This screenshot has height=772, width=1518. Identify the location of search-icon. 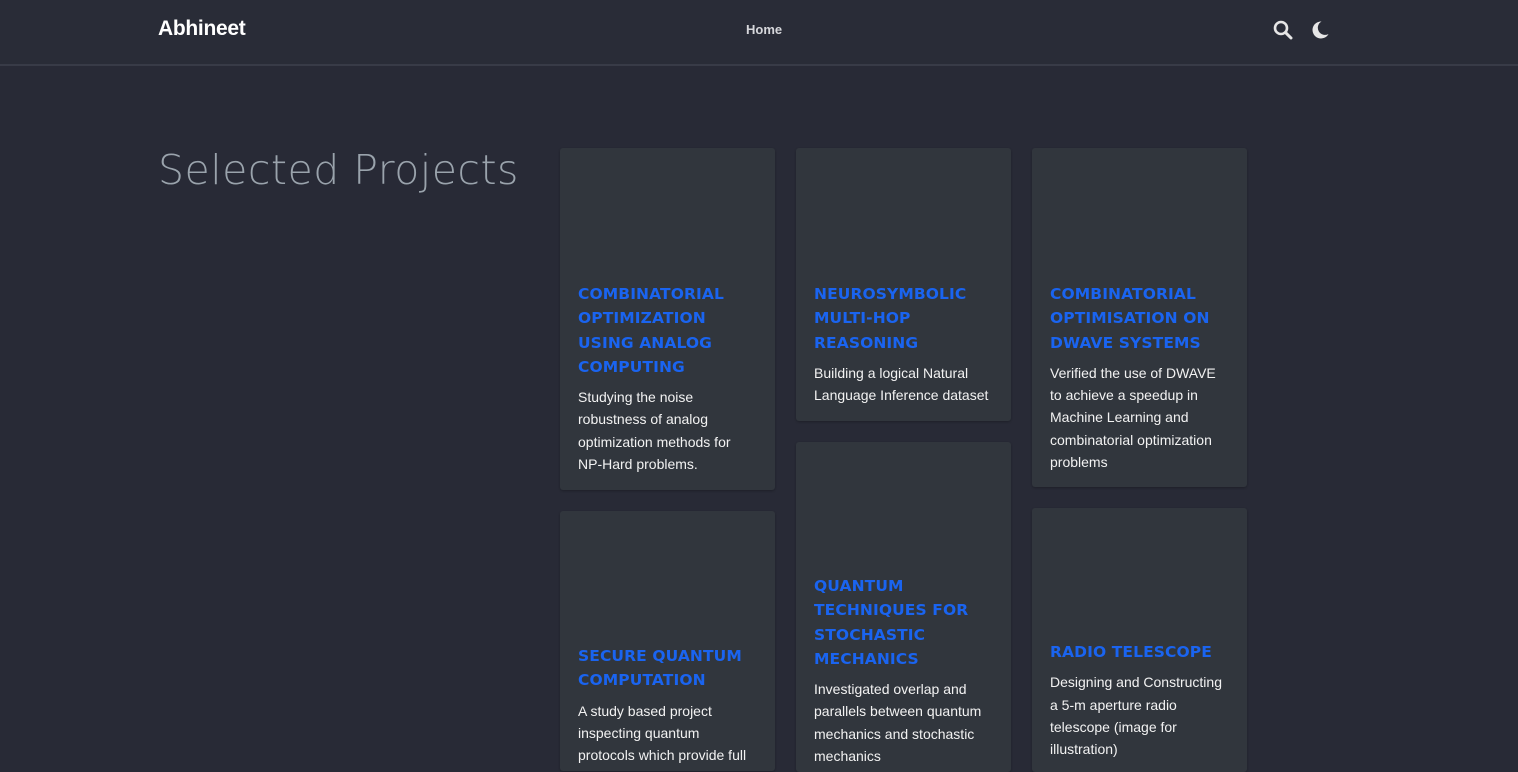
(1283, 30).